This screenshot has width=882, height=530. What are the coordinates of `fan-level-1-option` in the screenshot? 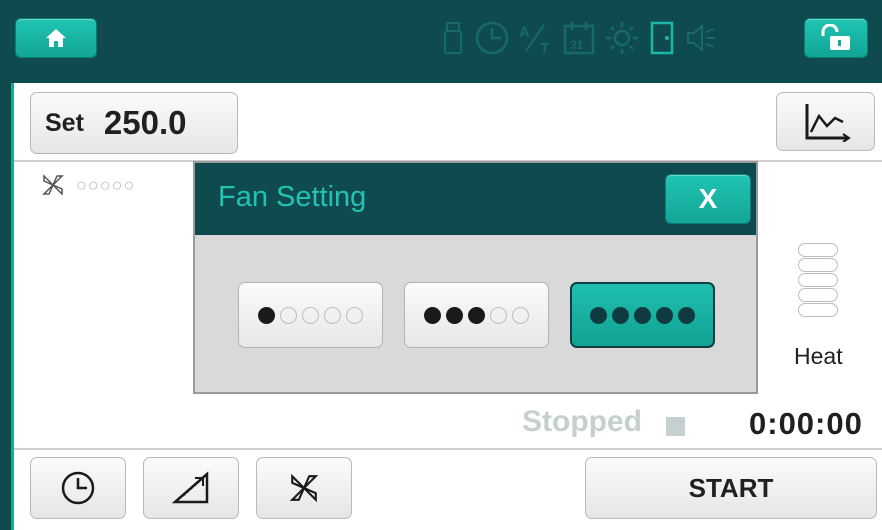 It's located at (310, 315).